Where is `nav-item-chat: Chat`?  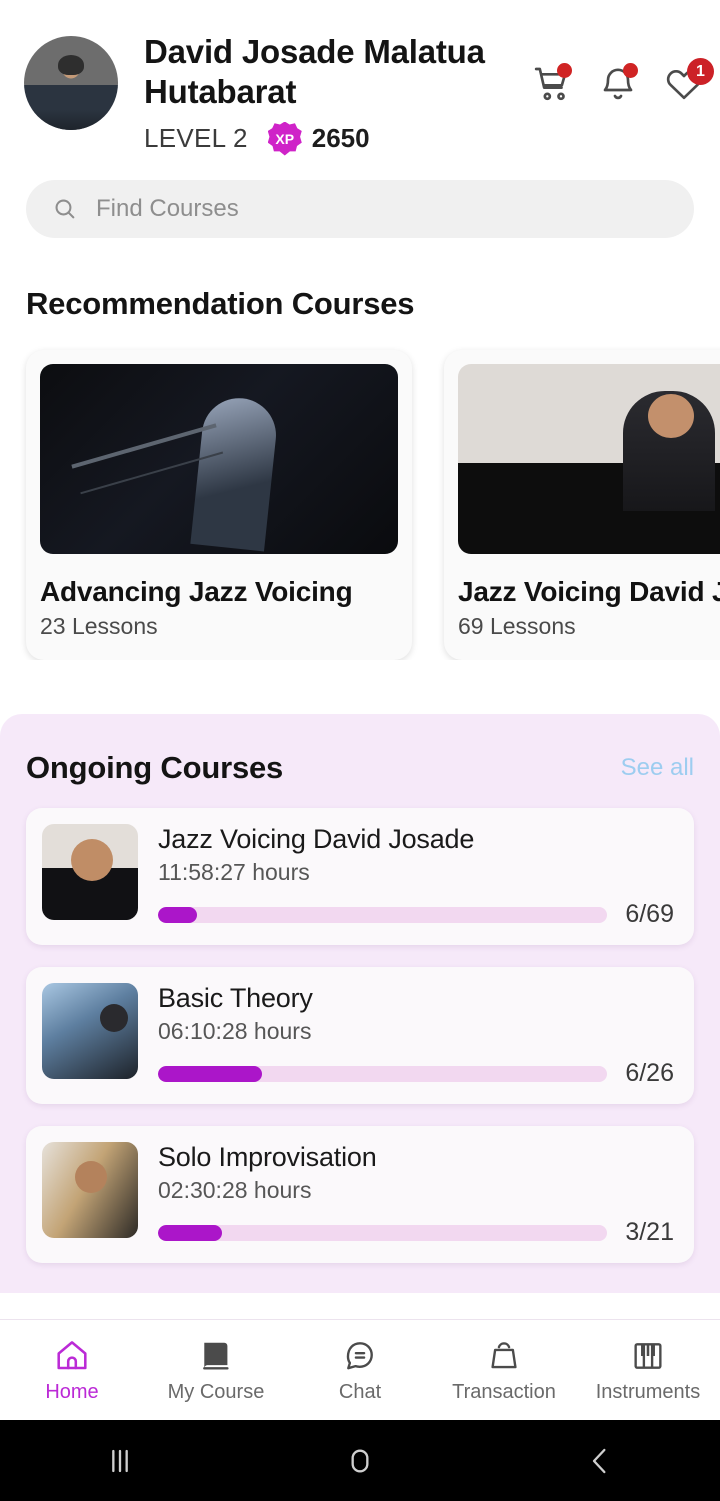
nav-item-chat: Chat is located at coordinates (360, 1370).